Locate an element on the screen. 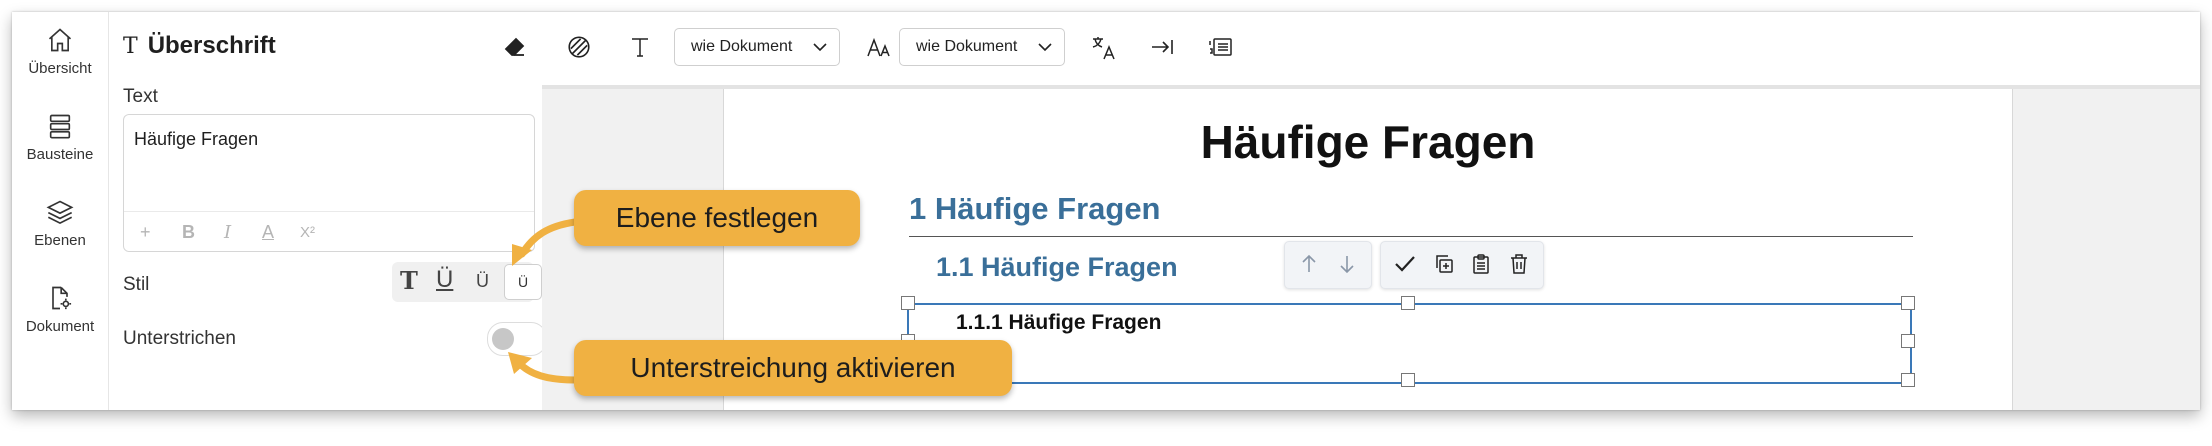  nav-rail: Übersicht Bausteine Ebenen Dokument is located at coordinates (60, 211).